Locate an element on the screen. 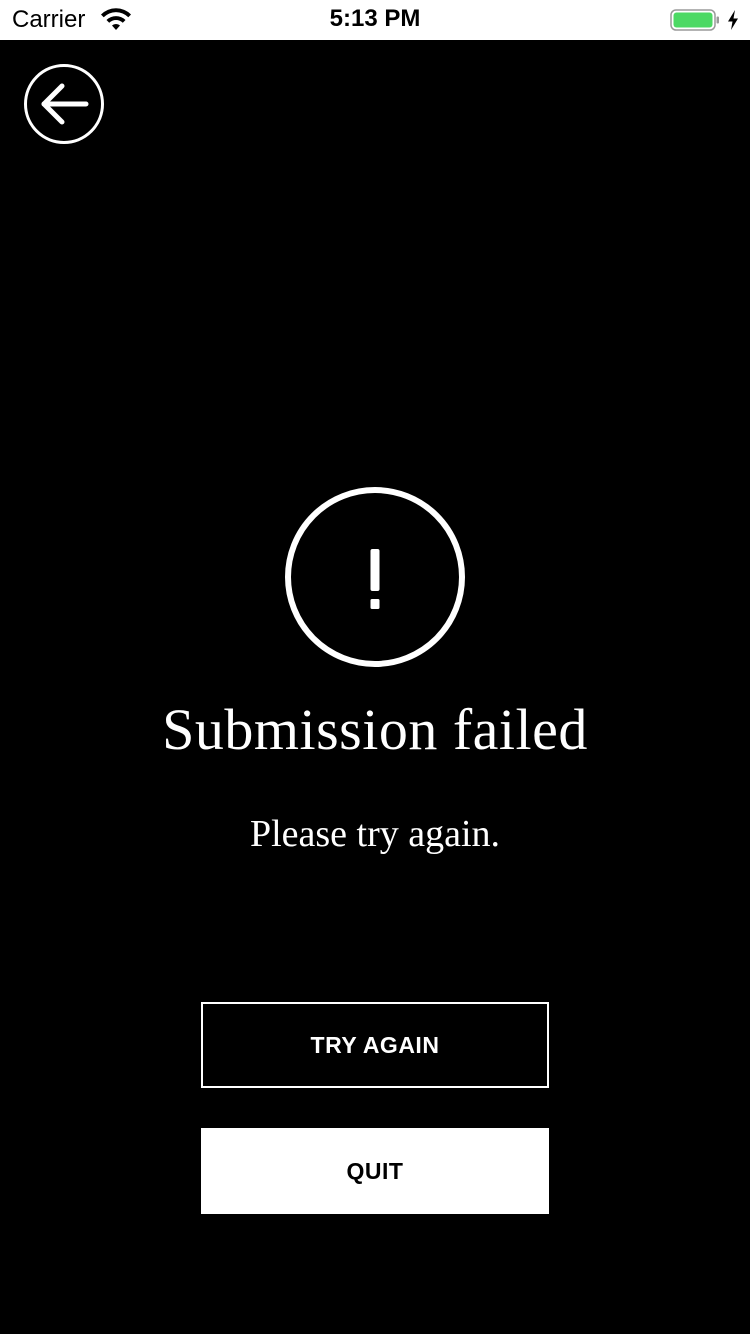 The width and height of the screenshot is (750, 1334). exclamation-icon is located at coordinates (375, 579).